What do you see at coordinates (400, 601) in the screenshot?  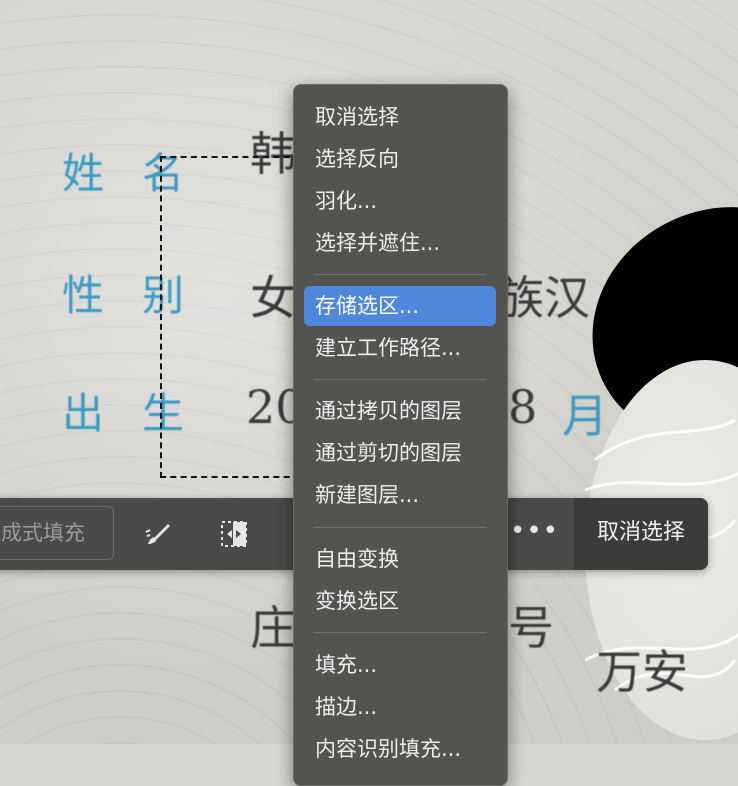 I see `menu-item-transform-selection: 变换选区` at bounding box center [400, 601].